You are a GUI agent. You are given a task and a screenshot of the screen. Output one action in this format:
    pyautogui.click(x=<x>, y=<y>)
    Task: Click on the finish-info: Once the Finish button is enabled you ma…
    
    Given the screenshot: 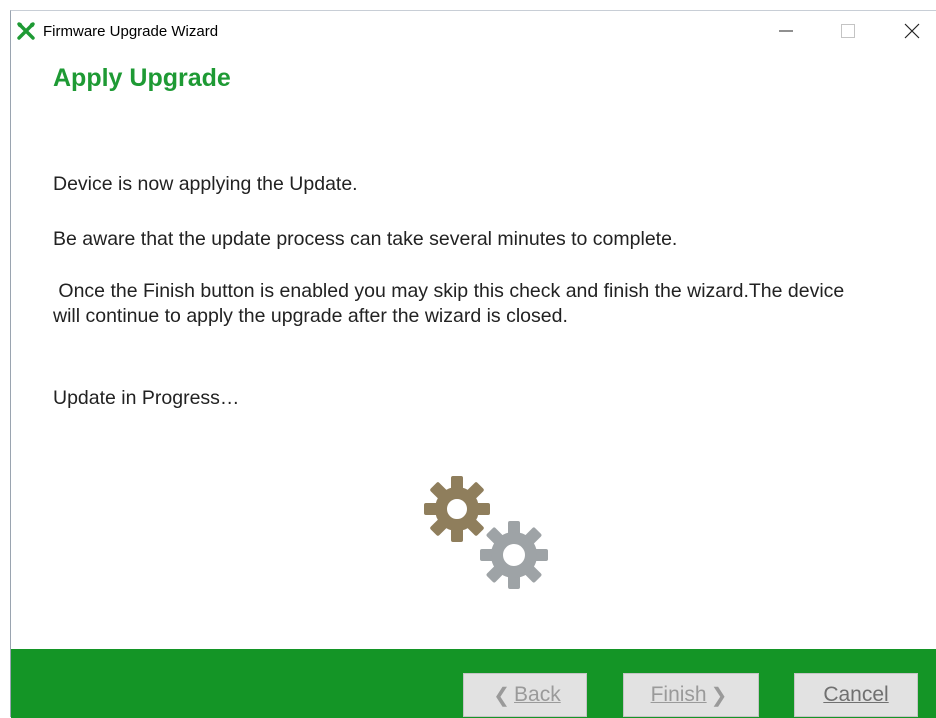 What is the action you would take?
    pyautogui.click(x=451, y=303)
    